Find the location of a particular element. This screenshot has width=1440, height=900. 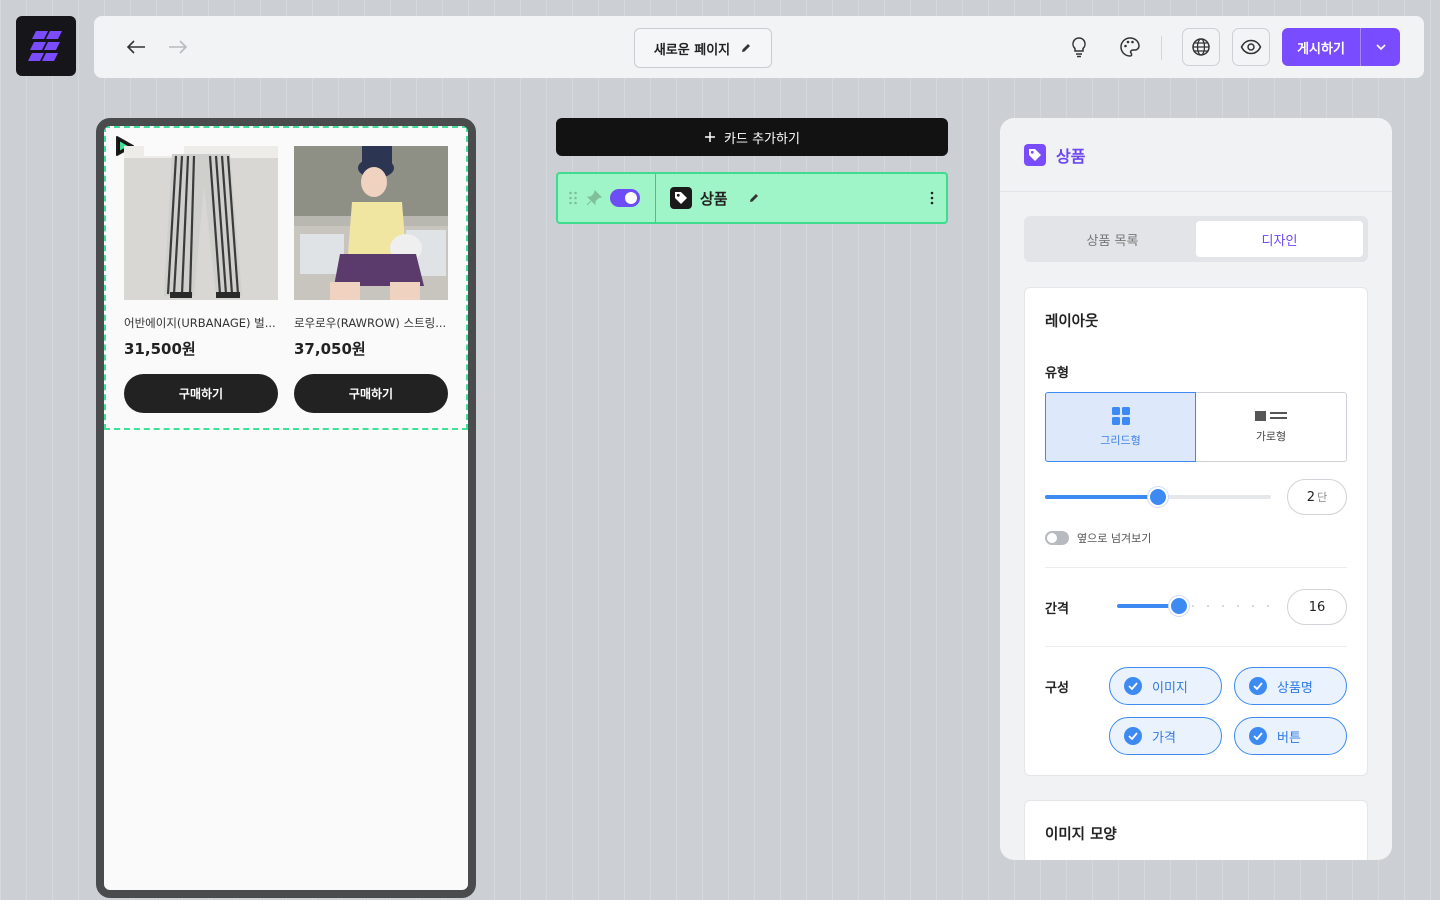

type-label: 유형 is located at coordinates (1057, 373).